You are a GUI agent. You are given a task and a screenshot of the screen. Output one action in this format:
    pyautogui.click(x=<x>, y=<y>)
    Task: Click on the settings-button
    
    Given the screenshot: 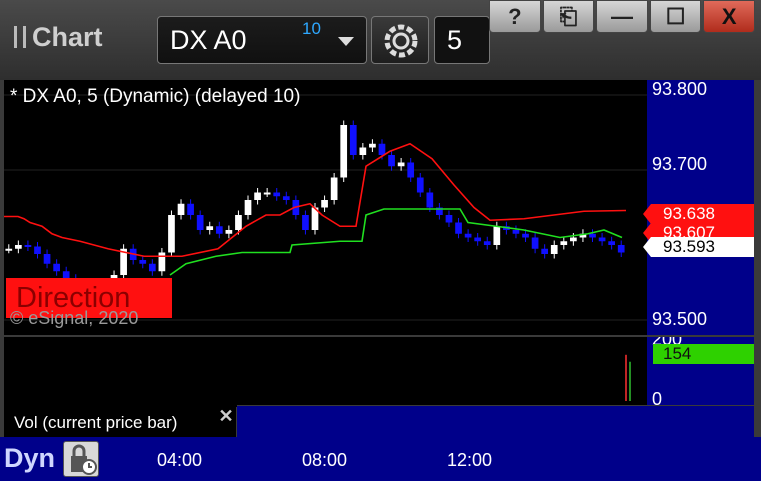 What is the action you would take?
    pyautogui.click(x=400, y=40)
    